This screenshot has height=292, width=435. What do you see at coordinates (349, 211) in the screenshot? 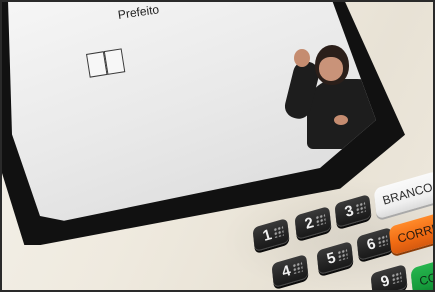
I see `key-3-label: 3` at bounding box center [349, 211].